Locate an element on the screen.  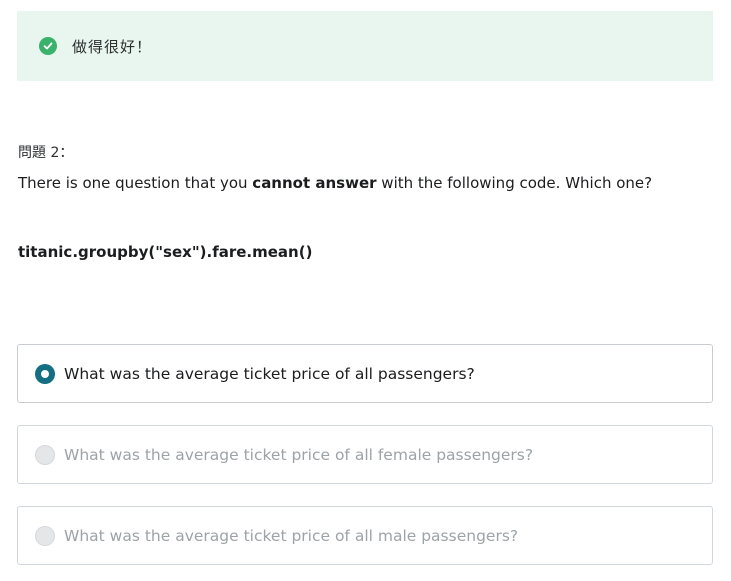
success-banner: 做得很好！ is located at coordinates (365, 46).